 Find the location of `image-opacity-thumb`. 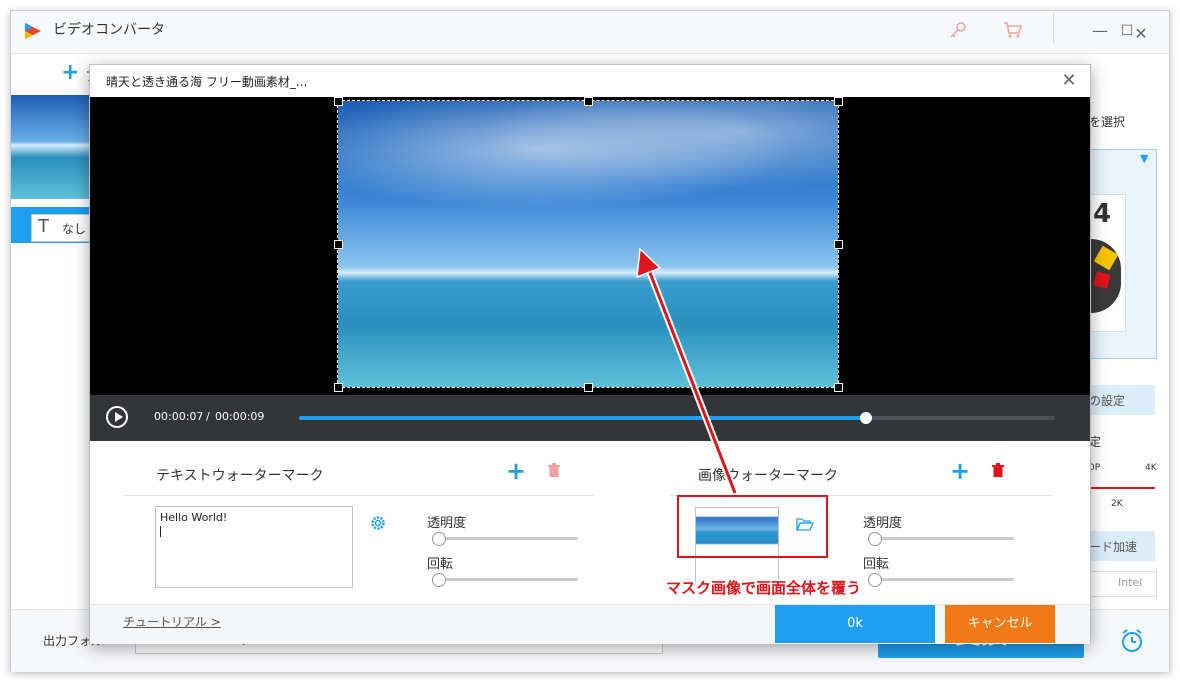

image-opacity-thumb is located at coordinates (875, 539).